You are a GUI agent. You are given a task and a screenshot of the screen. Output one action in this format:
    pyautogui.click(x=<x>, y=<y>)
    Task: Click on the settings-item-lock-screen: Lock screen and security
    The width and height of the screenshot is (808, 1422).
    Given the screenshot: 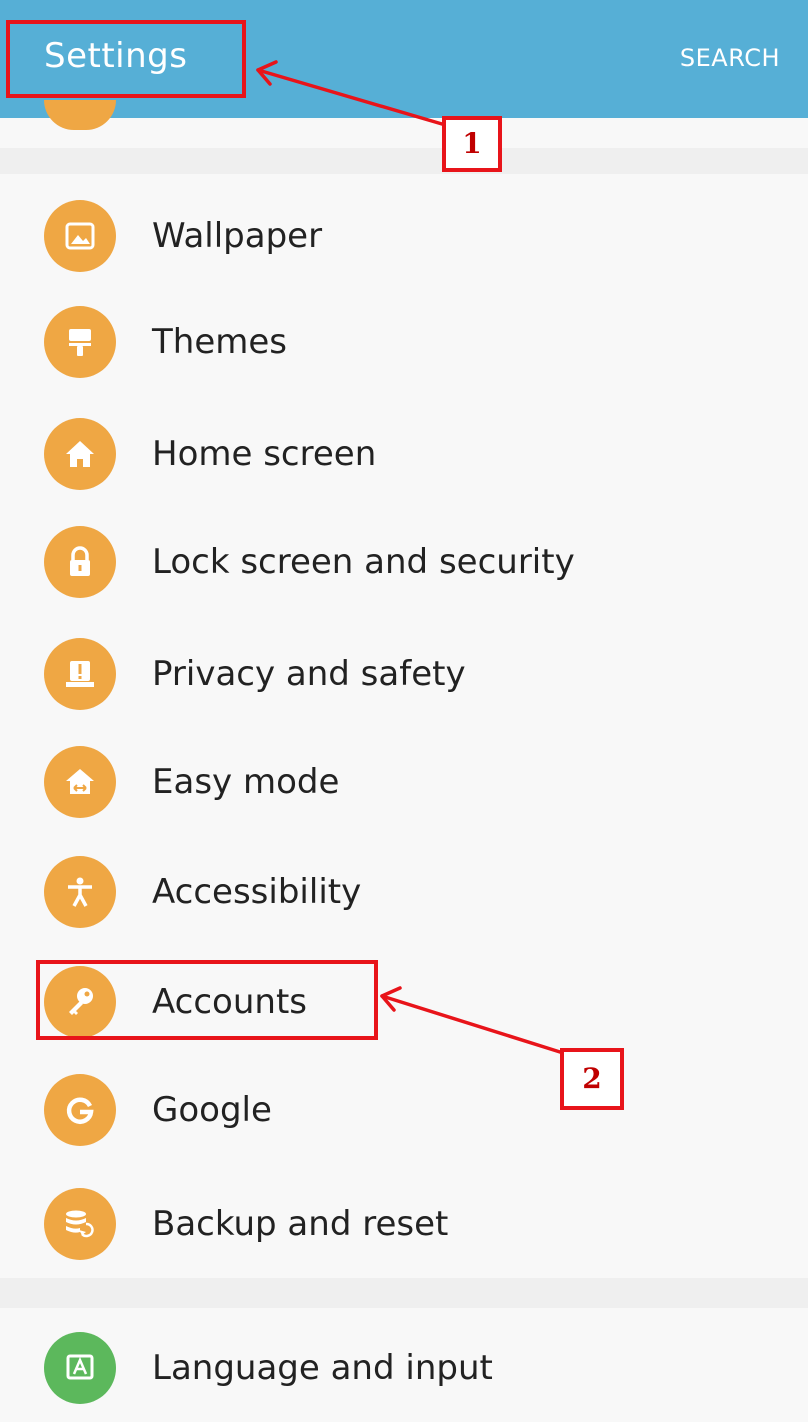 What is the action you would take?
    pyautogui.click(x=404, y=561)
    